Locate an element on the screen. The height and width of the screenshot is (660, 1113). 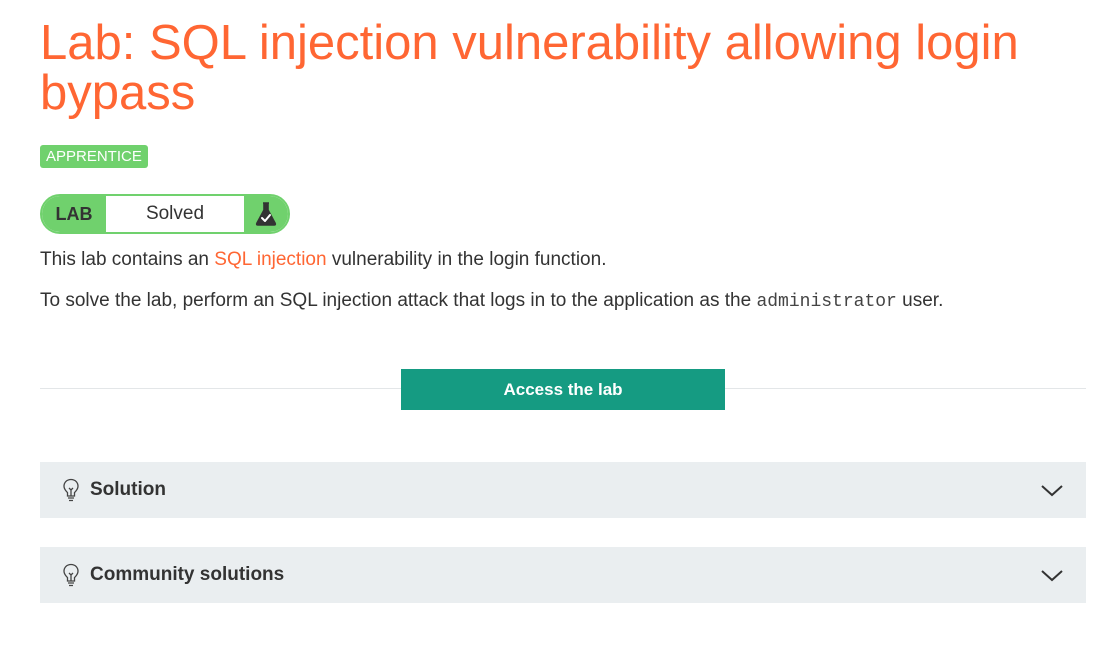
status-text: Solved is located at coordinates (175, 213).